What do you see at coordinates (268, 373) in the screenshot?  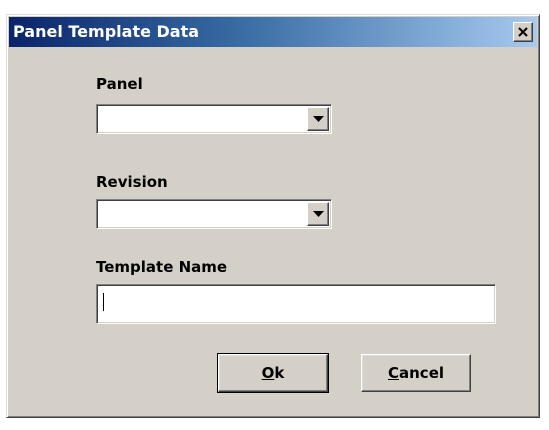 I see `ok-mnemonic: O` at bounding box center [268, 373].